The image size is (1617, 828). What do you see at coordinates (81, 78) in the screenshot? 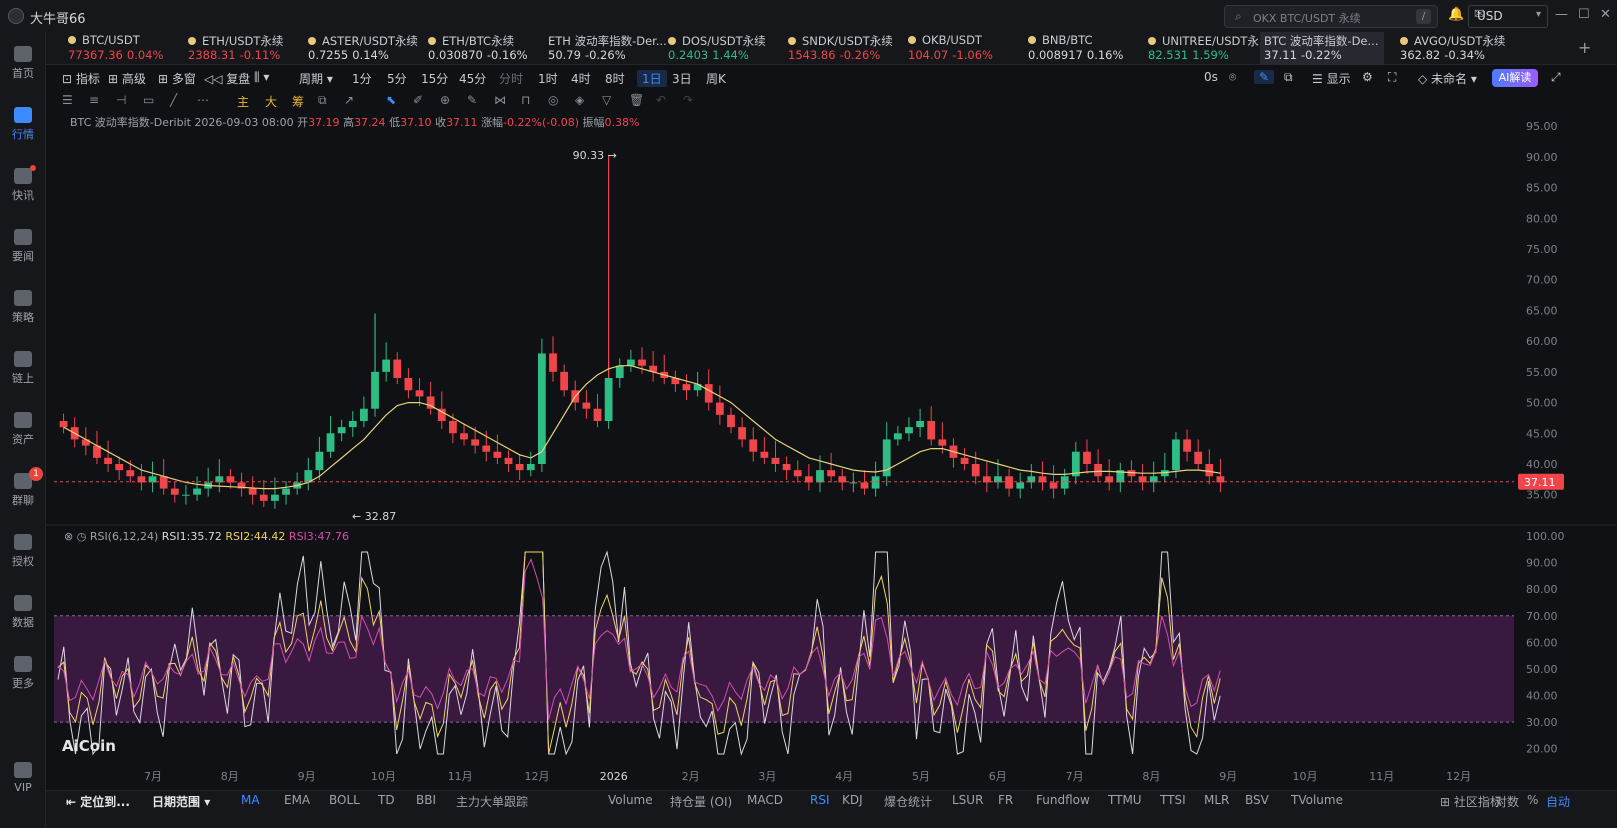
I see `indicators-button: ⊡ 指标` at bounding box center [81, 78].